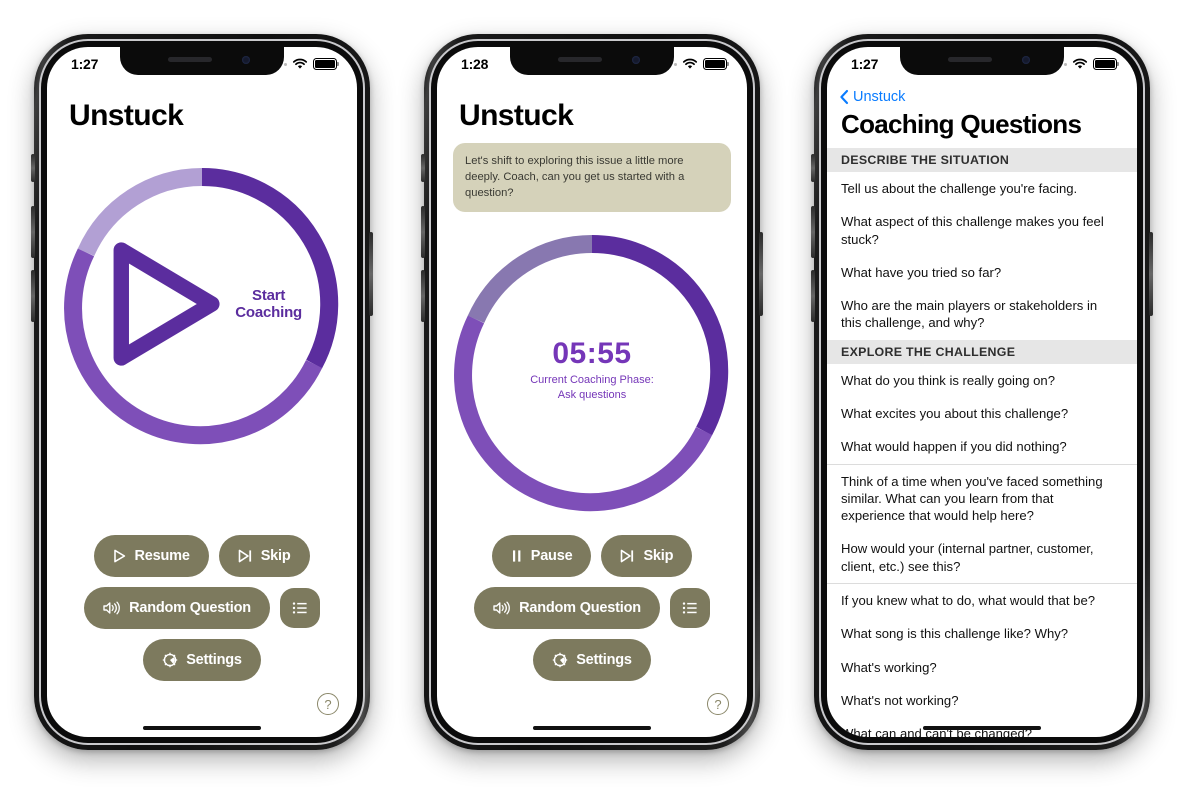  What do you see at coordinates (982, 667) in the screenshot?
I see `list-item: What's working?` at bounding box center [982, 667].